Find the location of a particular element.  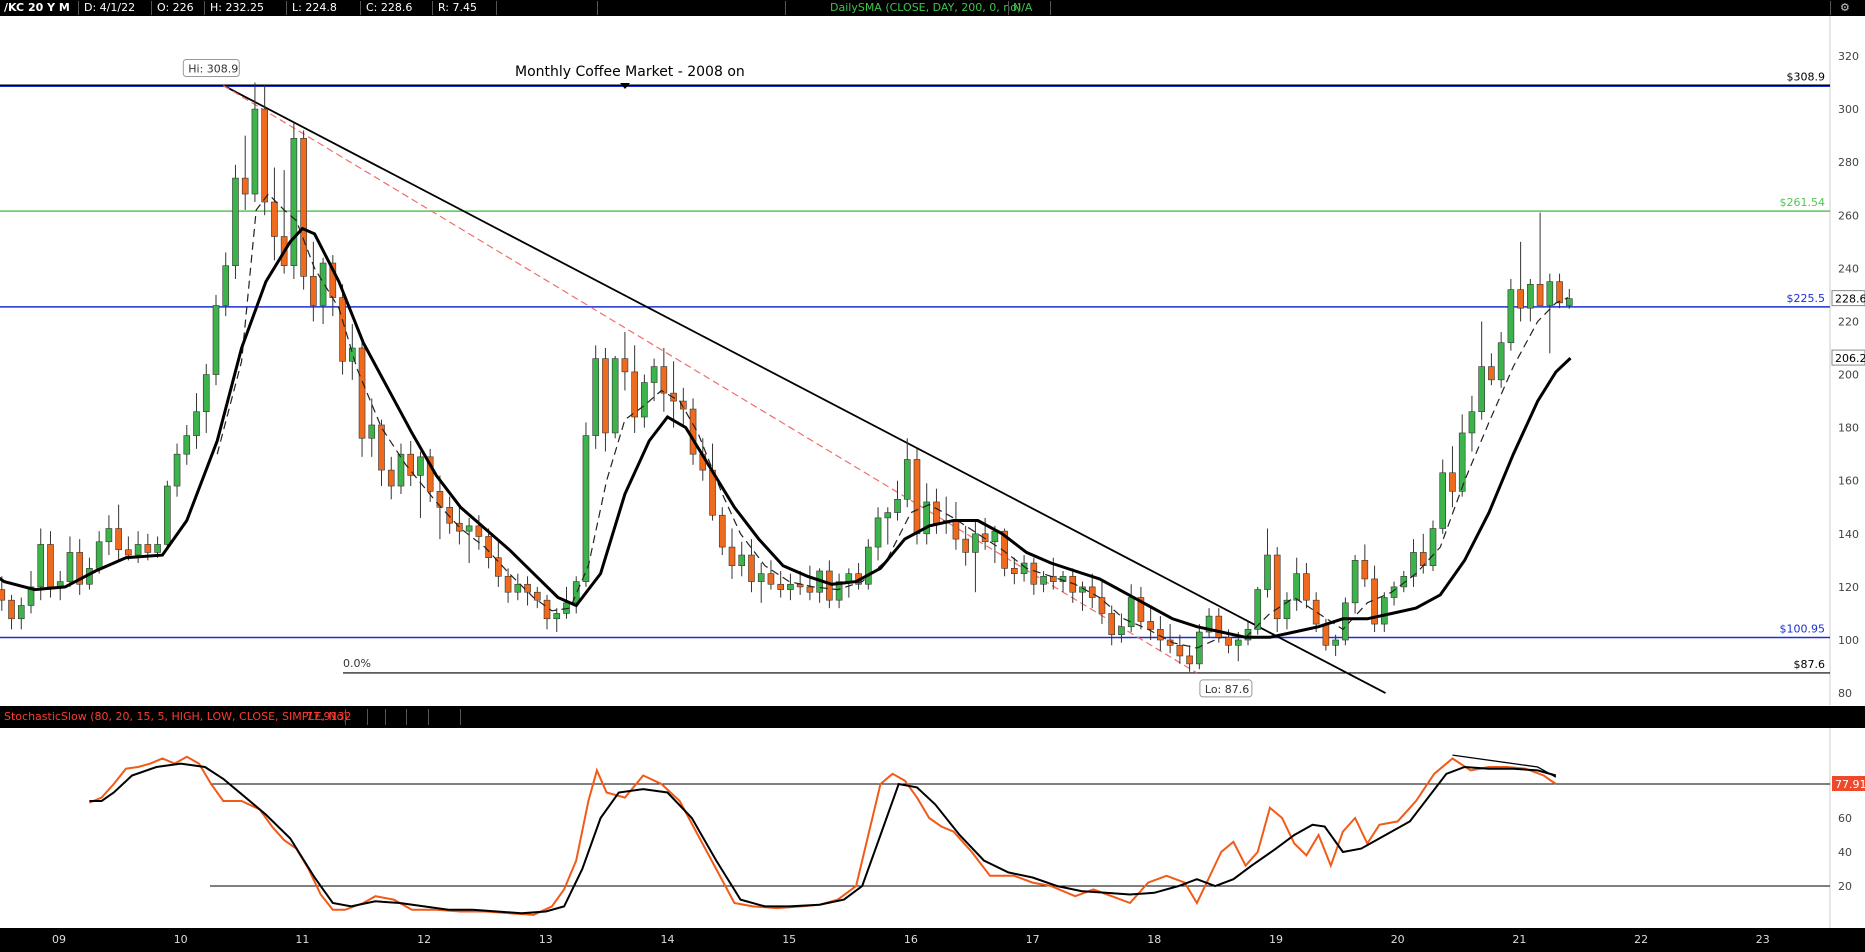

time-tick-label: 15 is located at coordinates (789, 939).